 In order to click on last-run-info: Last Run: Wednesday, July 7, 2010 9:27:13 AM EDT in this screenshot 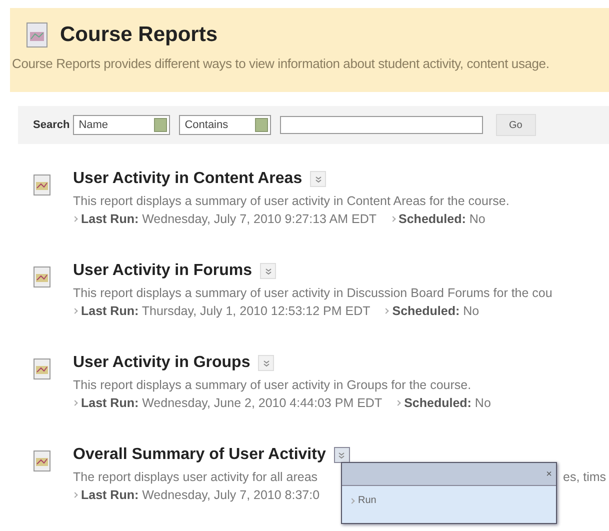, I will do `click(229, 219)`.